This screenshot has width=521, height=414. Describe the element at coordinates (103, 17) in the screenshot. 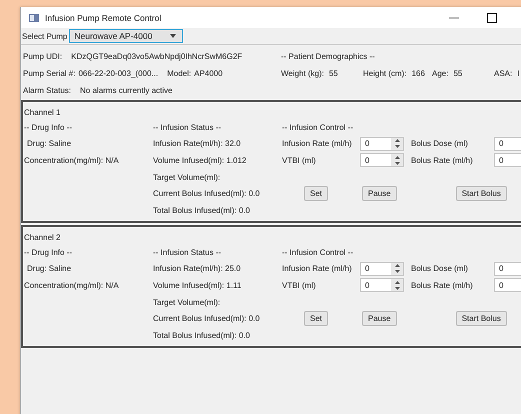

I see `window-title: Infusion Pump Remote Control` at that location.